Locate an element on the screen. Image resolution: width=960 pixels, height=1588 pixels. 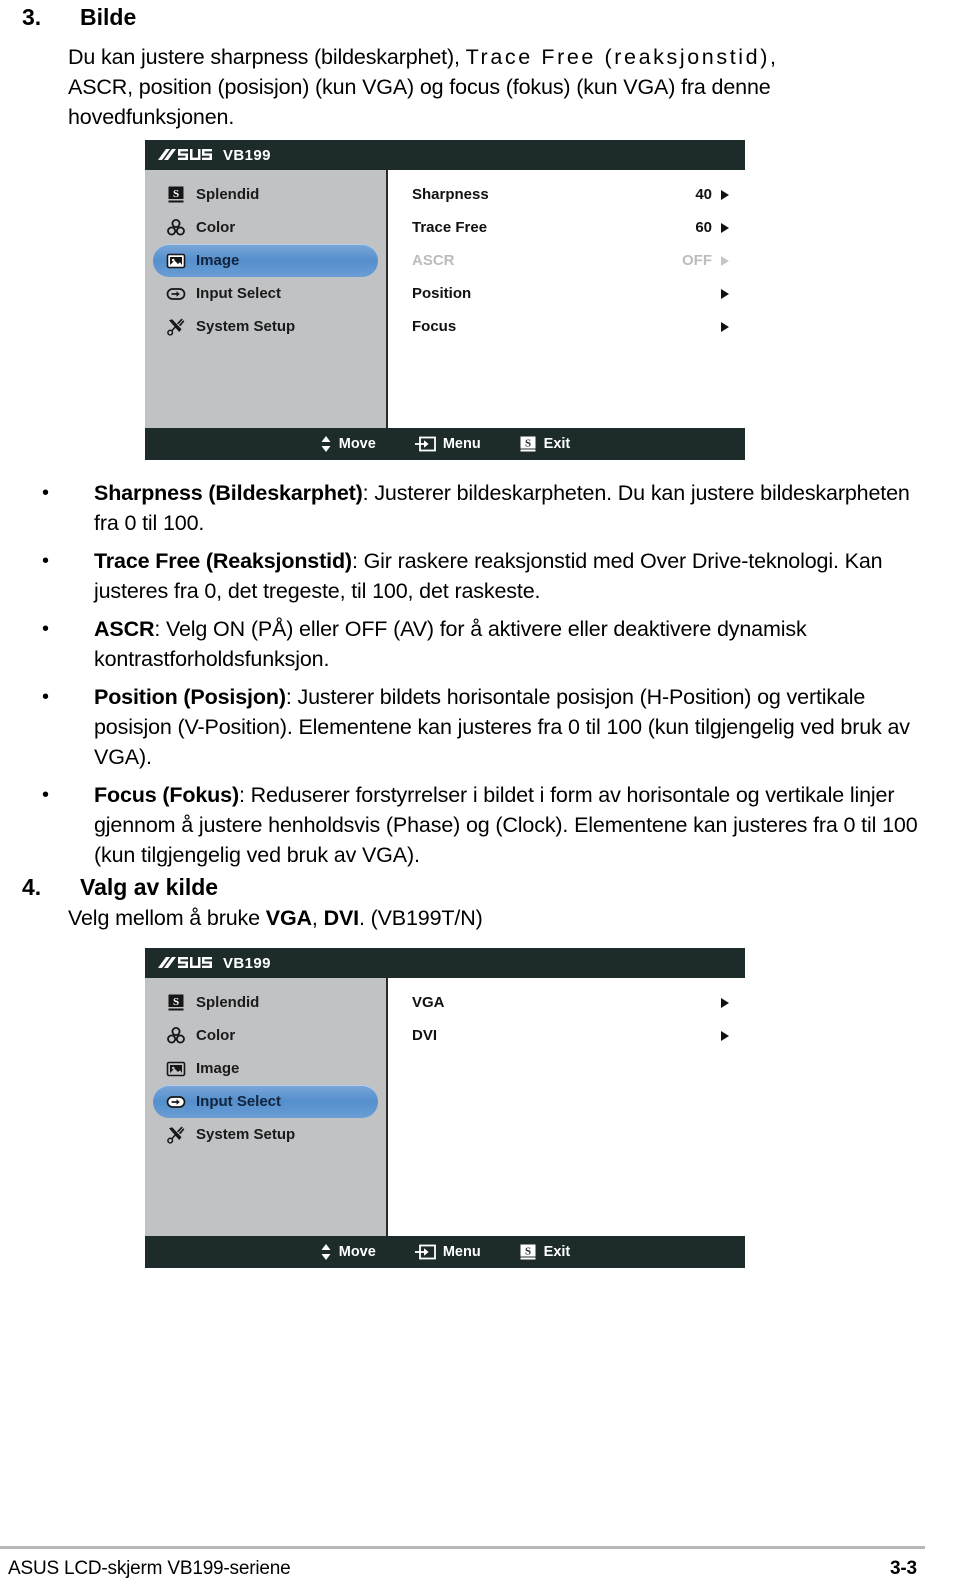
paragraph-line1-part3: , is located at coordinates (772, 57).